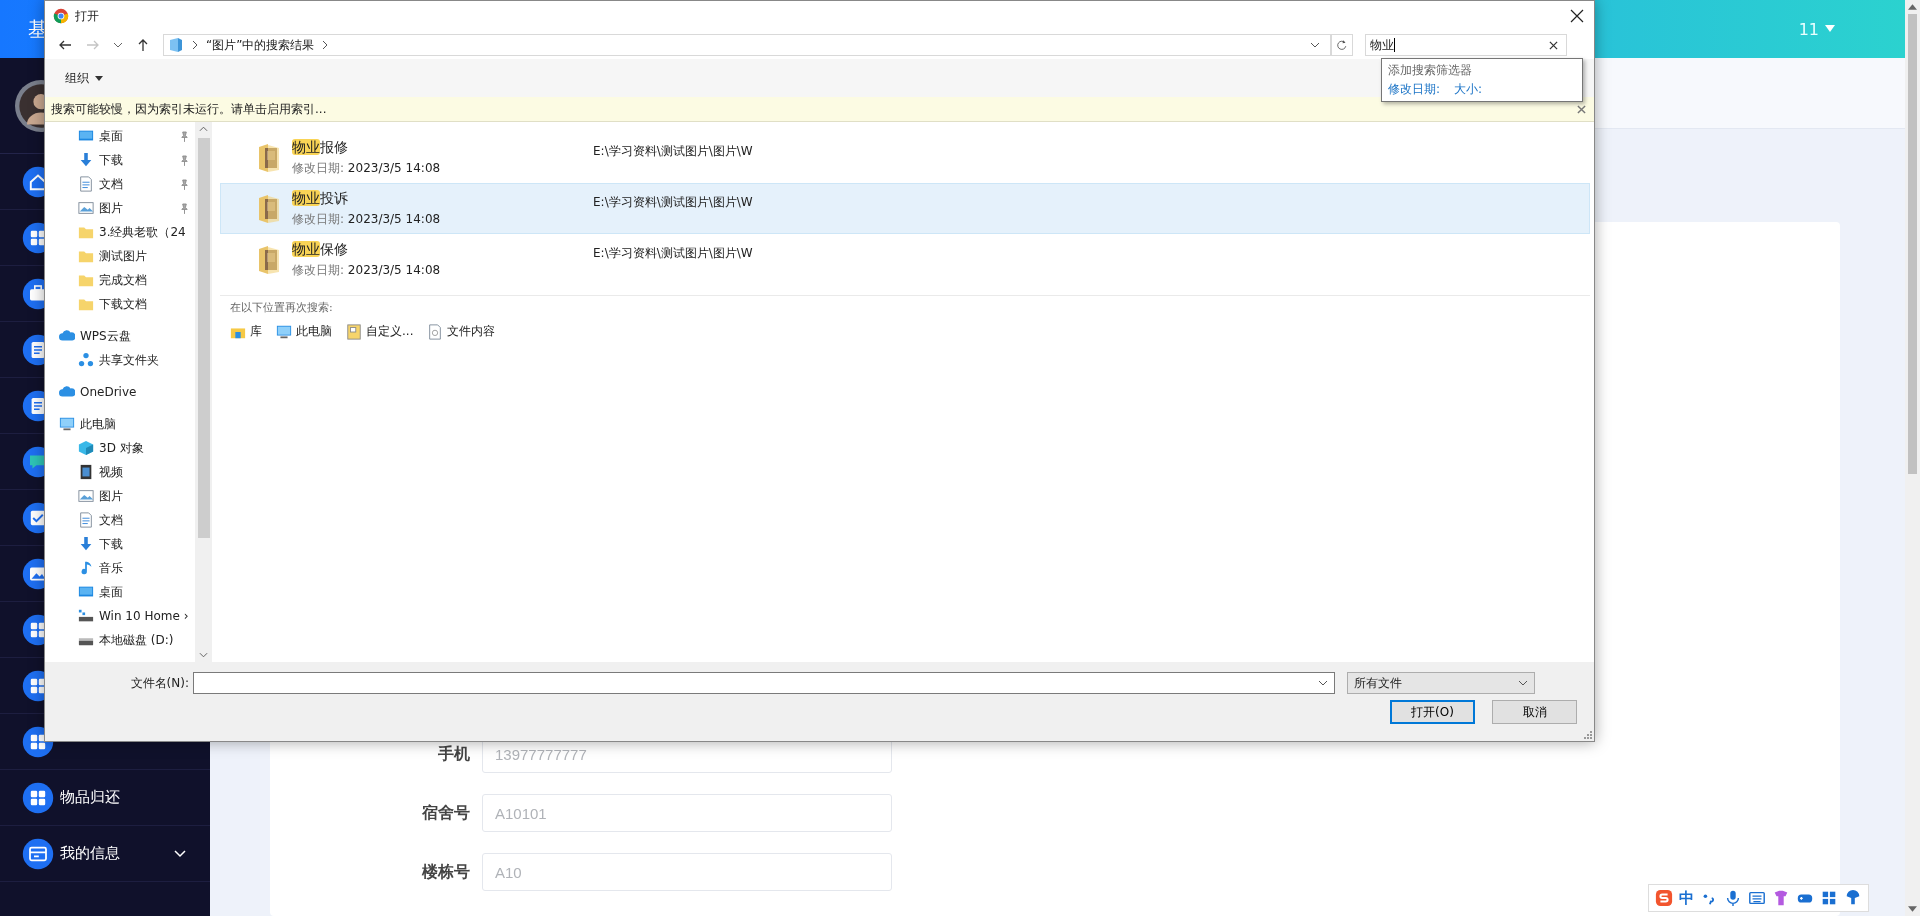  Describe the element at coordinates (86, 472) in the screenshot. I see `video-icon` at that location.